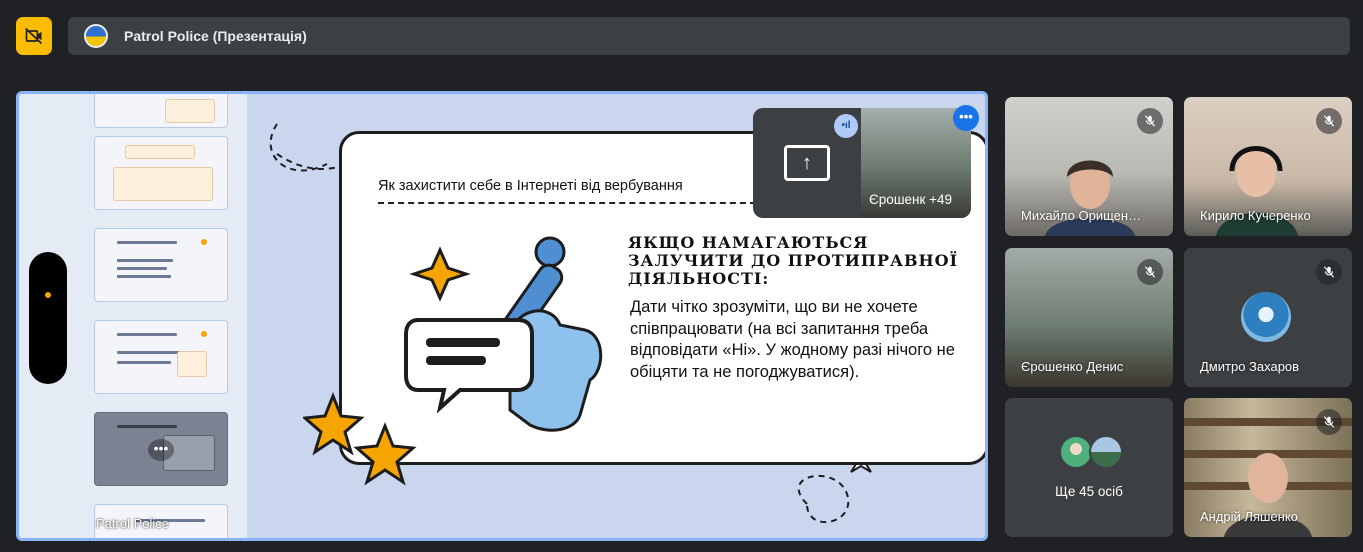  Describe the element at coordinates (1089, 317) in the screenshot. I see `participant-tile: Єрошенко Денис` at that location.